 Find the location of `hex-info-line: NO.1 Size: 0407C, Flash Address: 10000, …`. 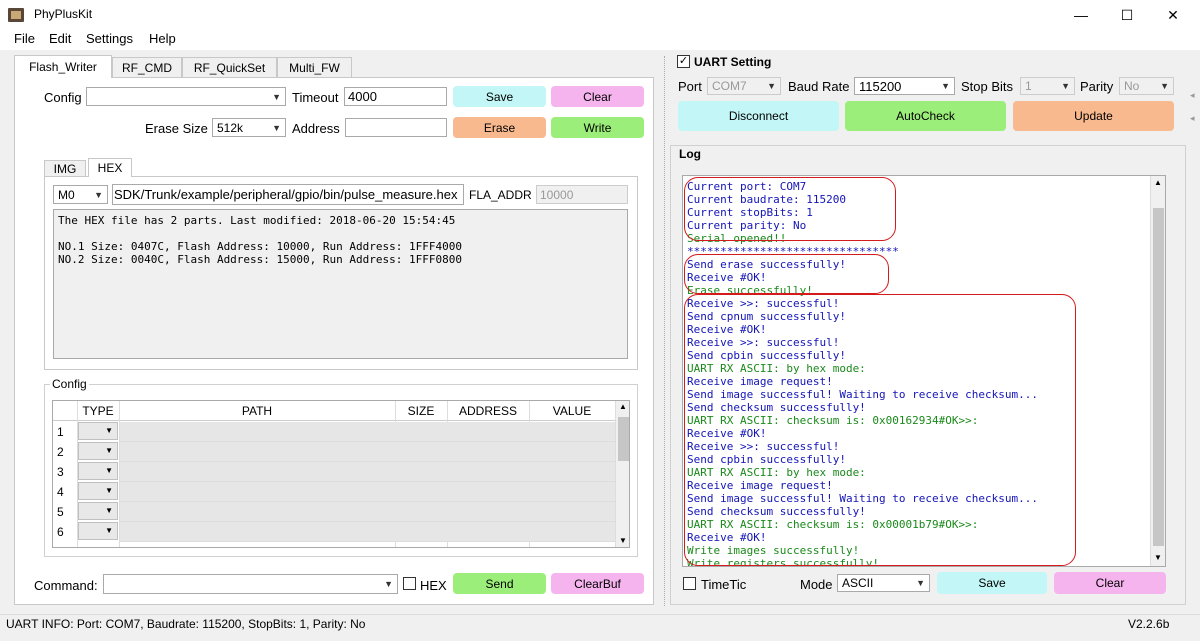

hex-info-line: NO.1 Size: 0407C, Flash Address: 10000, … is located at coordinates (260, 246).